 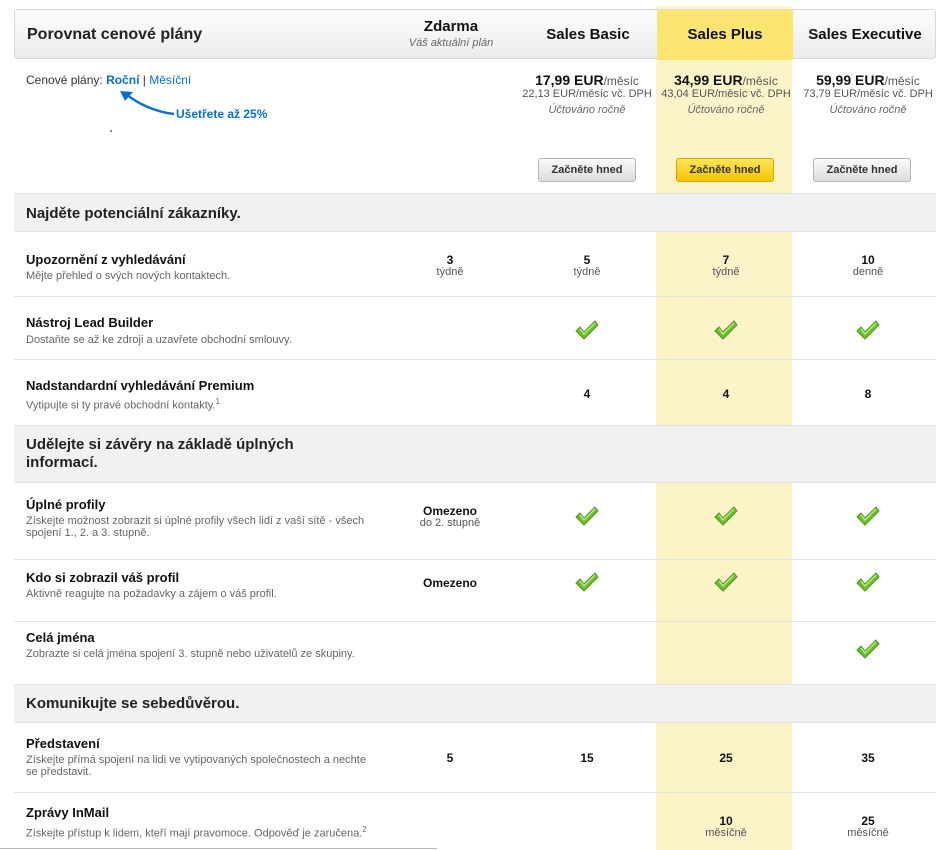 I want to click on feature-desc: Mějte přehled o svých nových kontaktech., so click(x=128, y=276).